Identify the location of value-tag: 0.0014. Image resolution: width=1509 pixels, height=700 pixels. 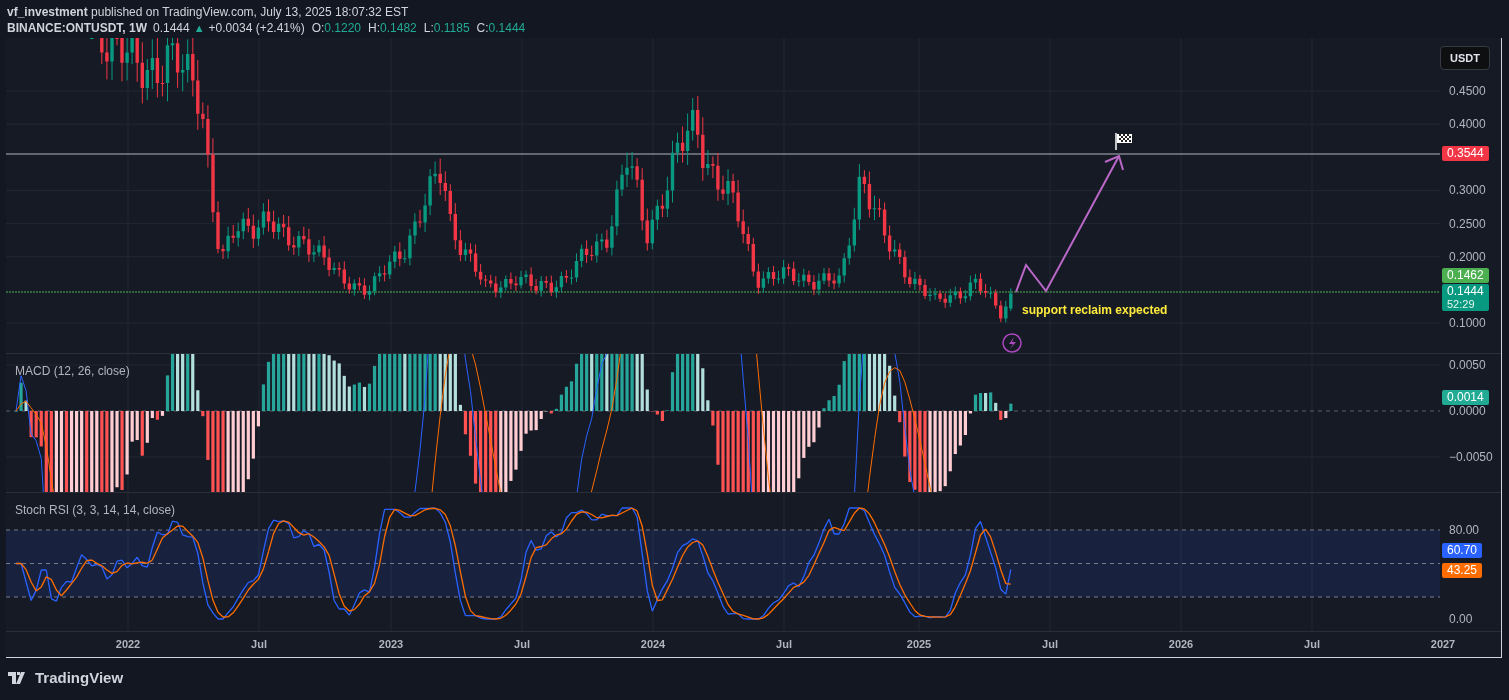
(1465, 397).